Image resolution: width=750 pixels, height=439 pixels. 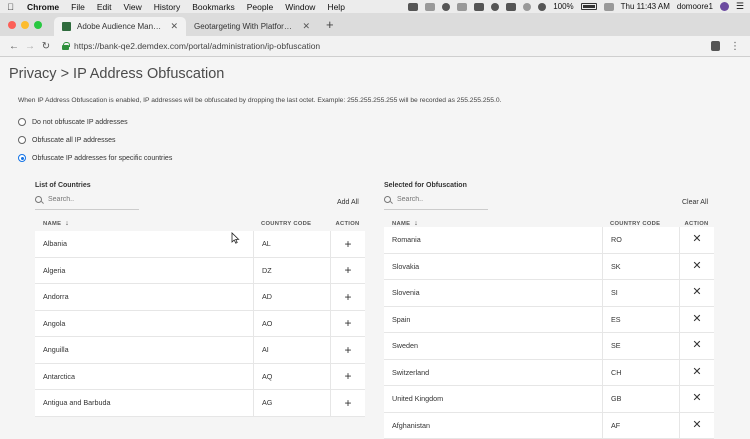 What do you see at coordinates (144, 271) in the screenshot?
I see `country-name: Algeria` at bounding box center [144, 271].